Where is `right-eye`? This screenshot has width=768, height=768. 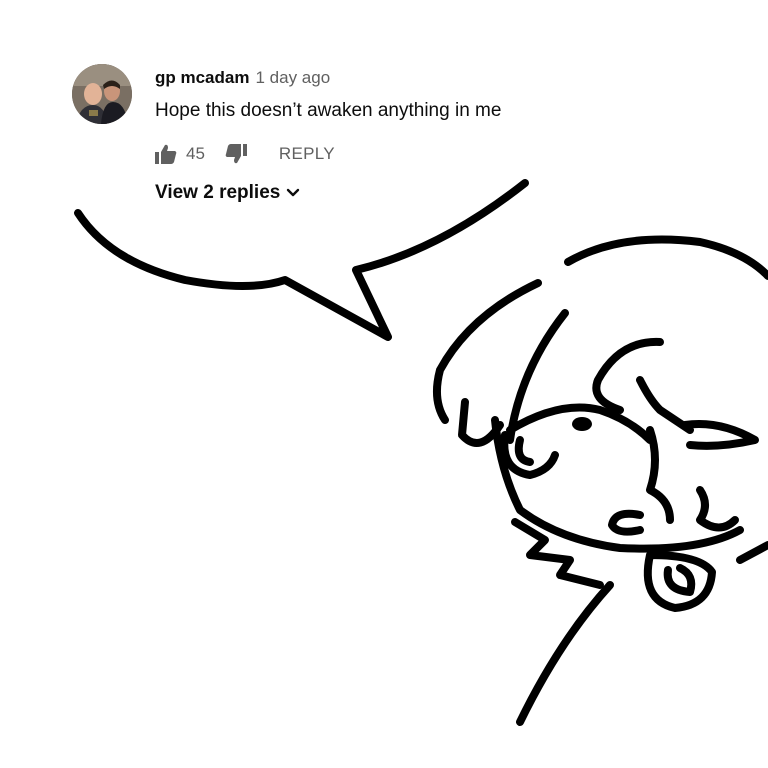 right-eye is located at coordinates (720, 435).